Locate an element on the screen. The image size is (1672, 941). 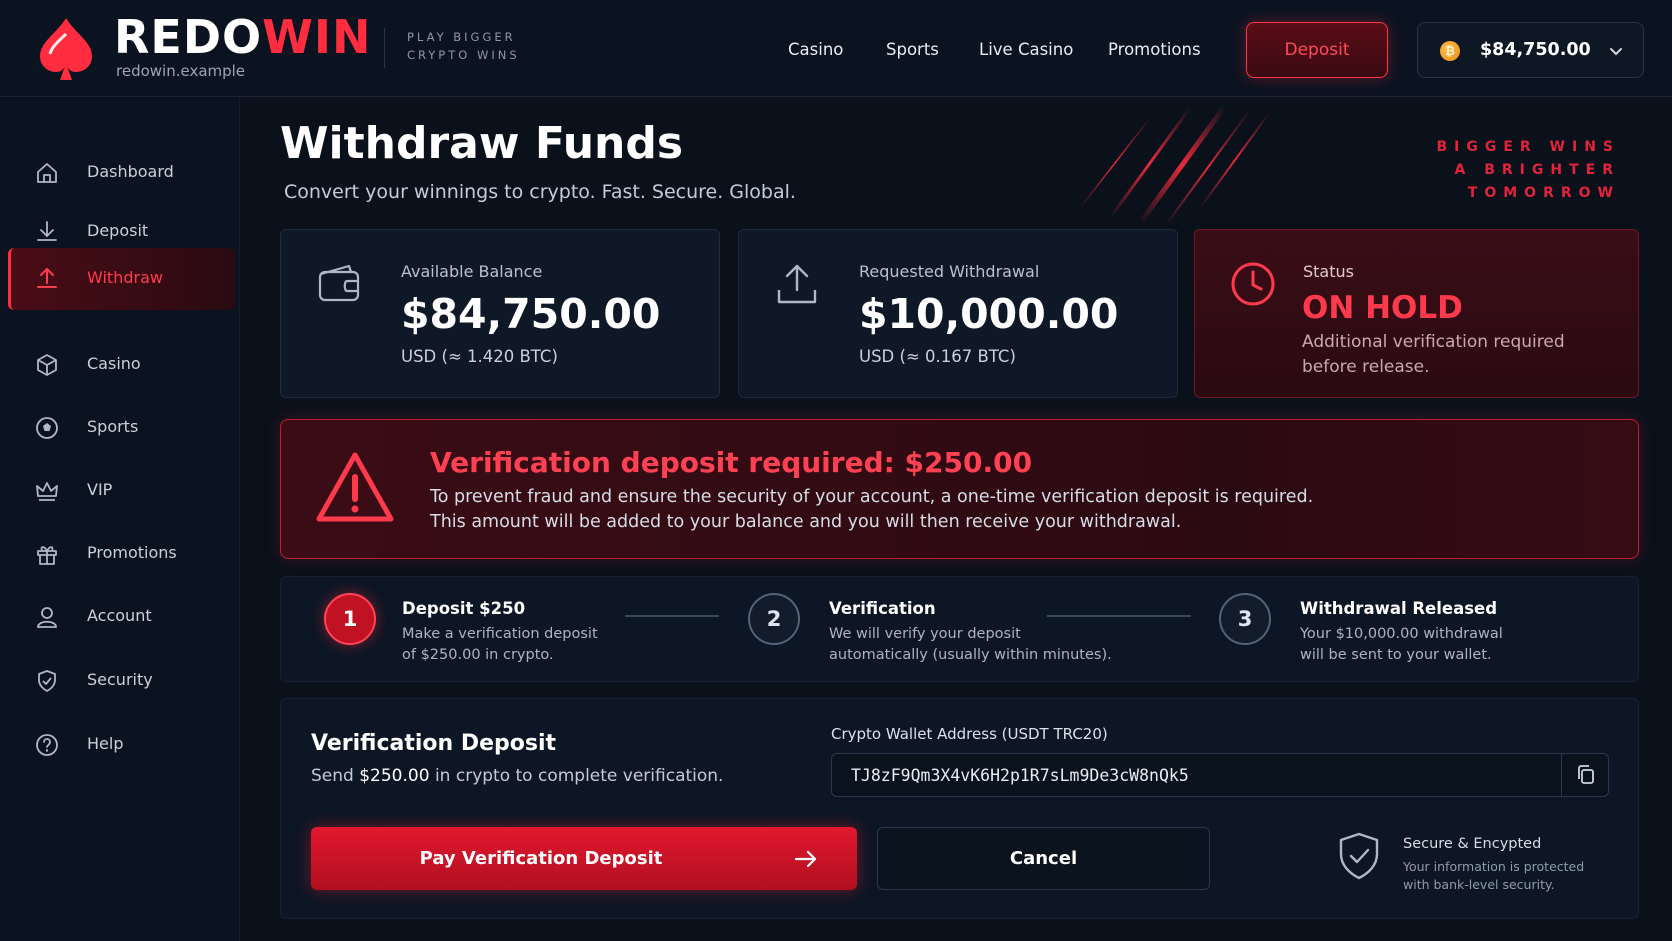
copy-icon is located at coordinates (1585, 774).